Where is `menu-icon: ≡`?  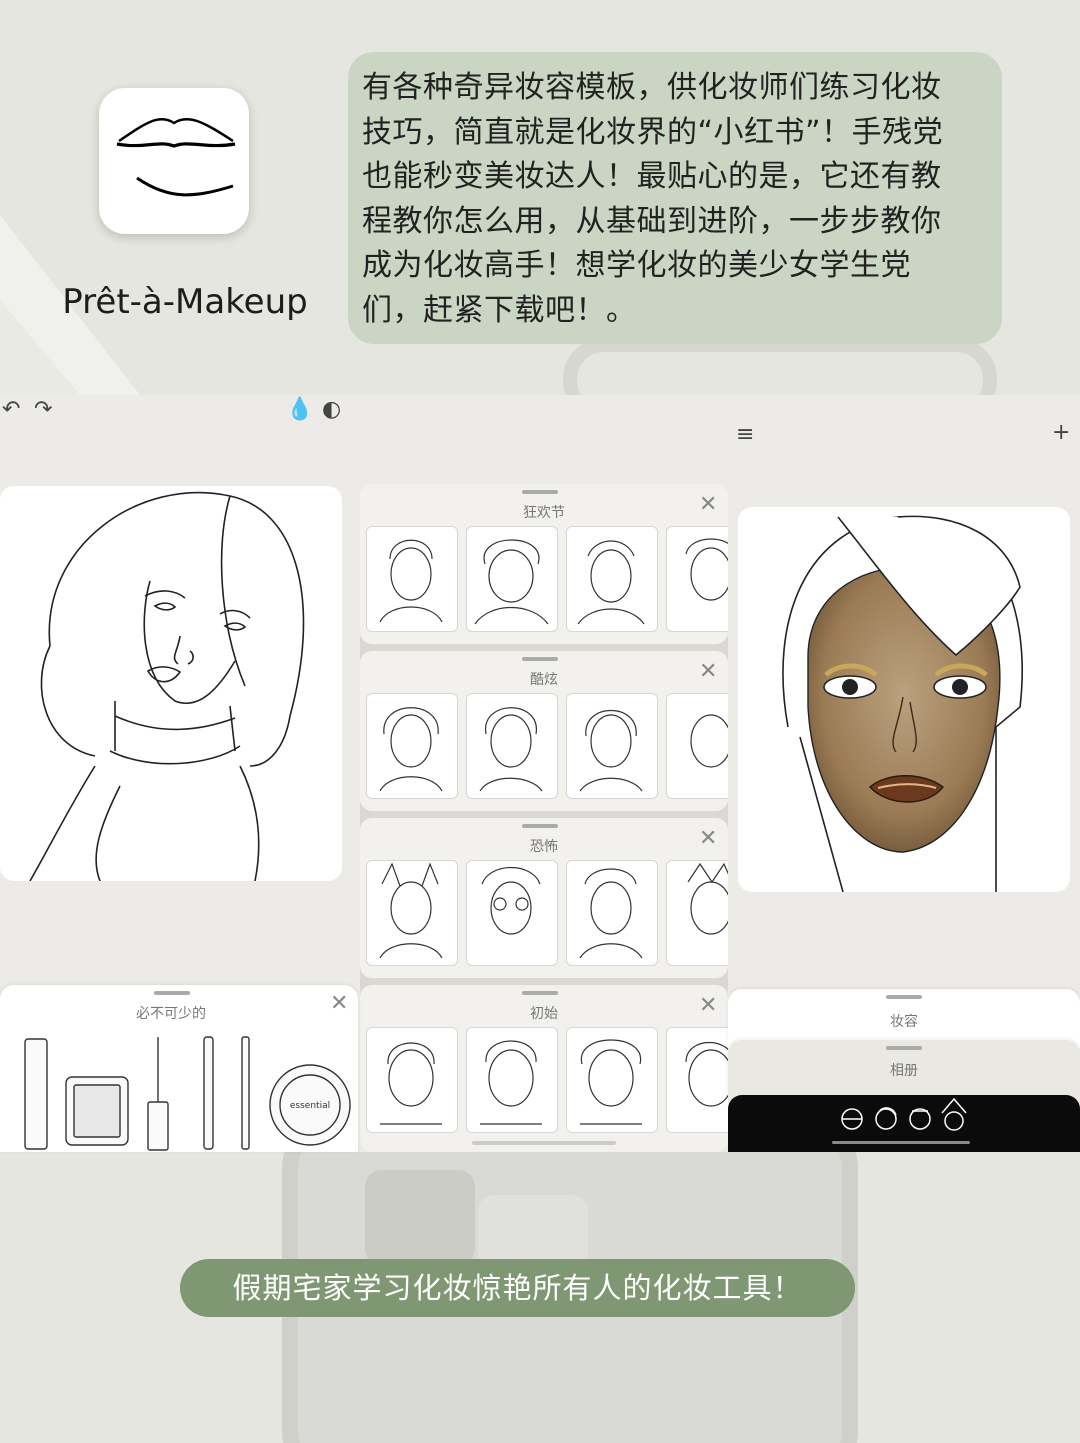
menu-icon: ≡ is located at coordinates (745, 434).